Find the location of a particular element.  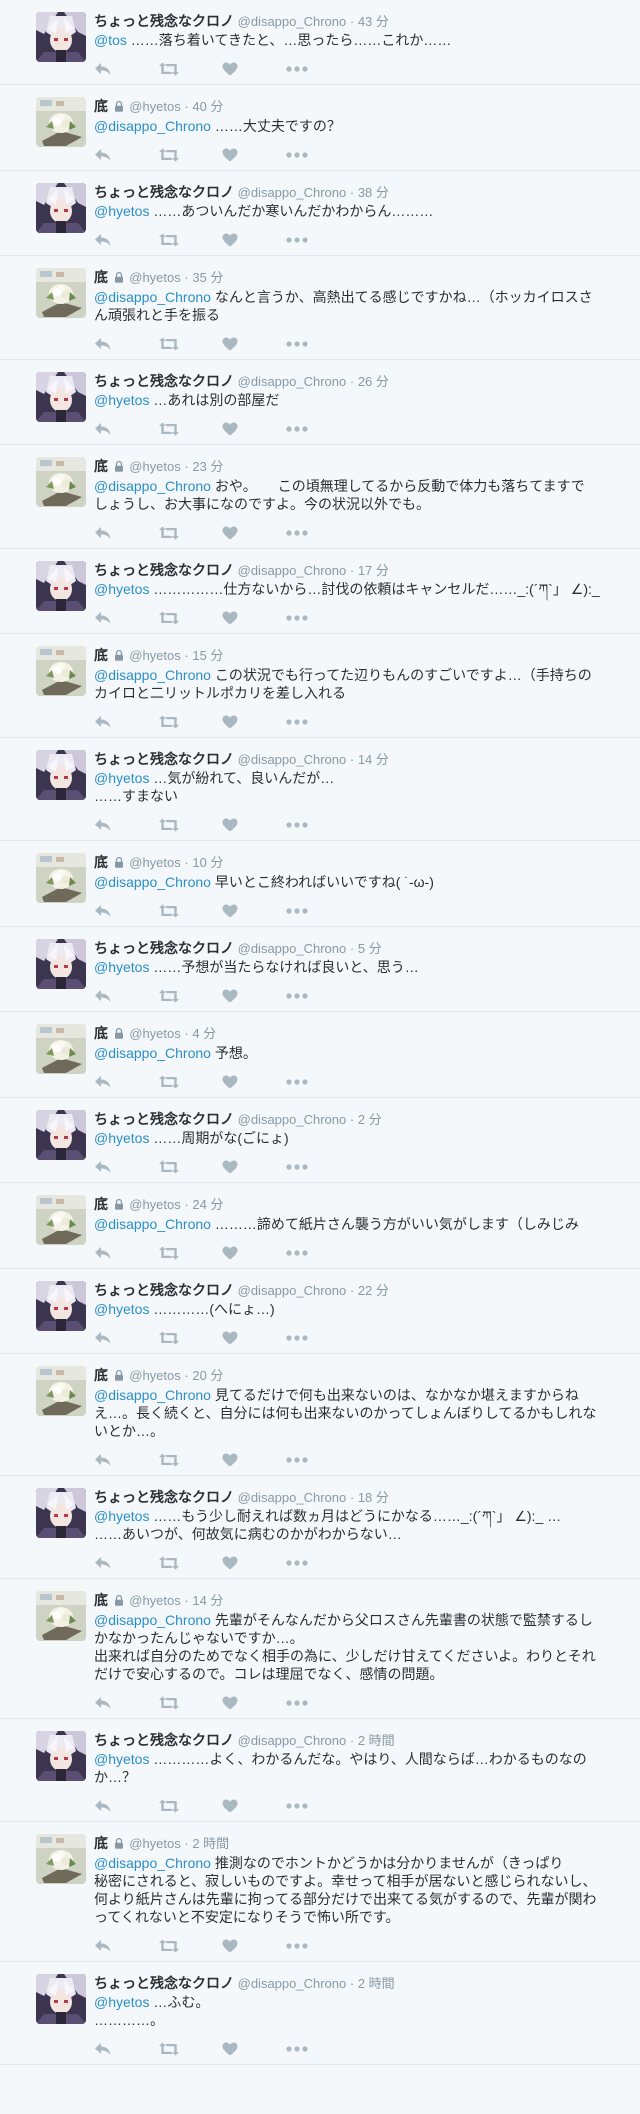

timestamp: 23 分 is located at coordinates (207, 466).